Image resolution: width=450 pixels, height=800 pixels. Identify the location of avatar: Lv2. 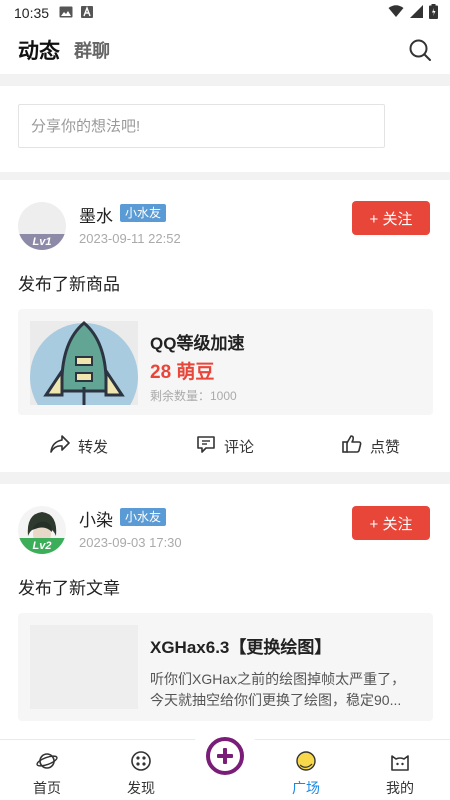
(42, 530).